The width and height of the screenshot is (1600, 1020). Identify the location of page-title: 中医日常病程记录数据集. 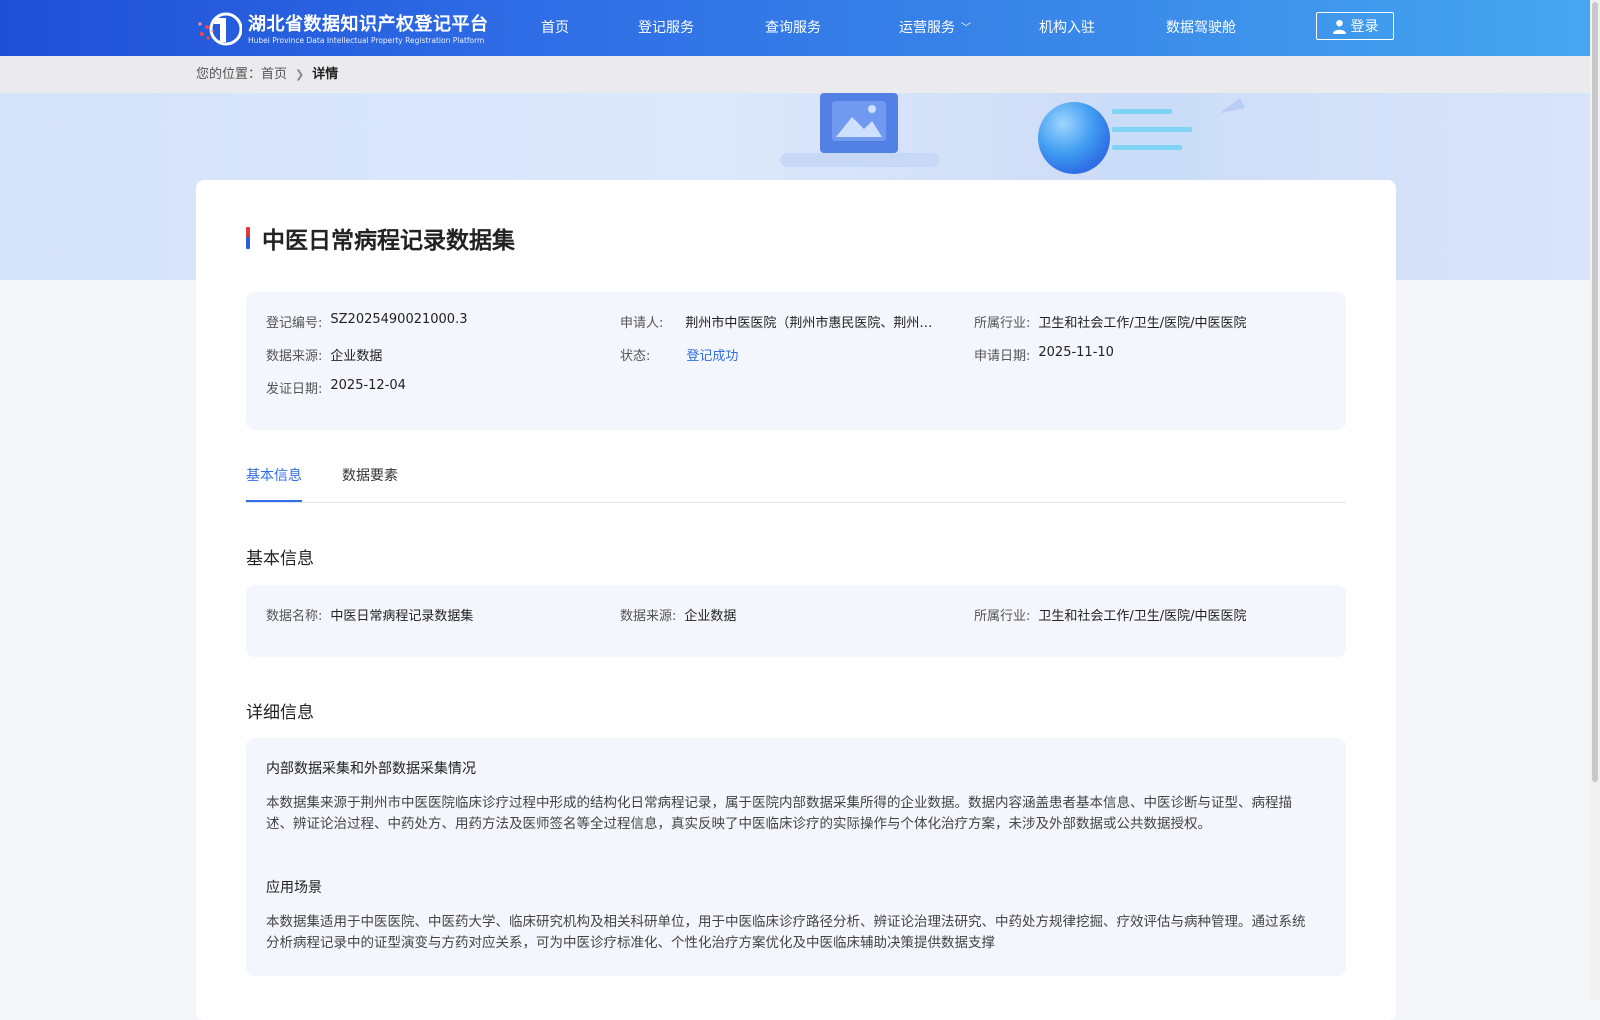
(388, 241).